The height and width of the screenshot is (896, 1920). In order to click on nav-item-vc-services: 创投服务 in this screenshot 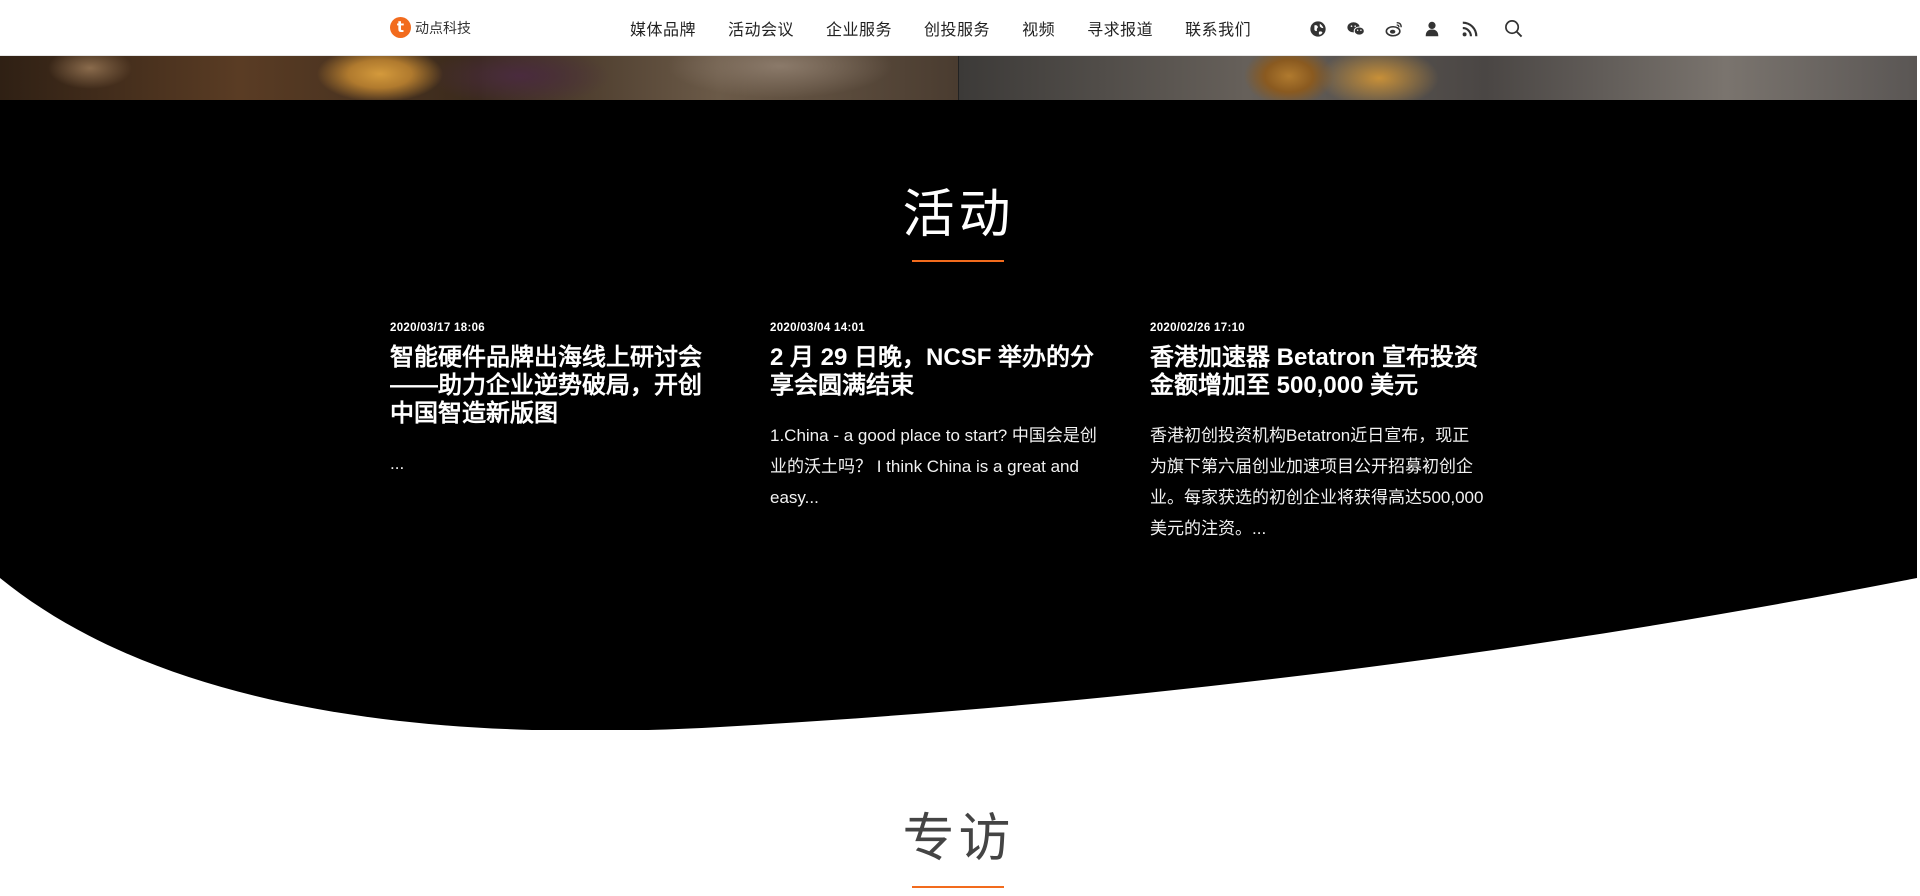, I will do `click(957, 28)`.